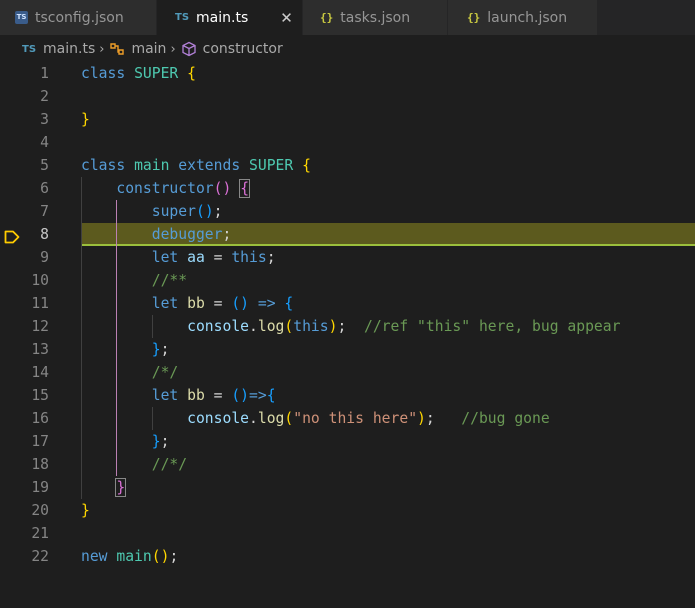 This screenshot has height=608, width=695. Describe the element at coordinates (58, 49) in the screenshot. I see `breadcrumb-file: TS main.ts` at that location.